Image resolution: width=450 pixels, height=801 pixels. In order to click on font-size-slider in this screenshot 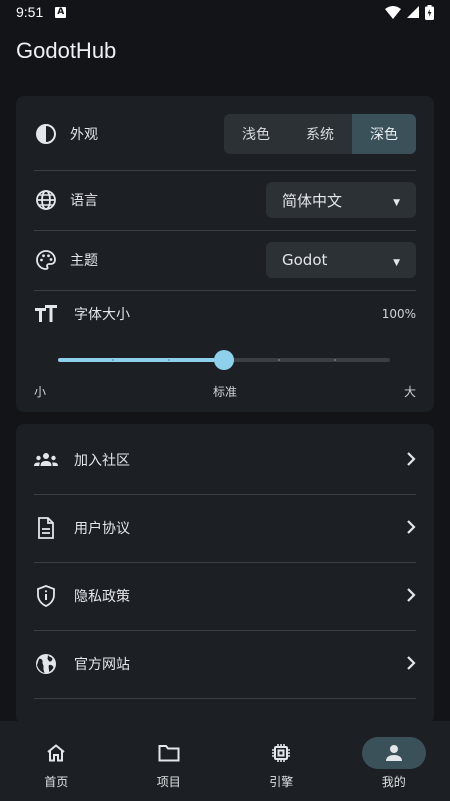, I will do `click(224, 360)`.